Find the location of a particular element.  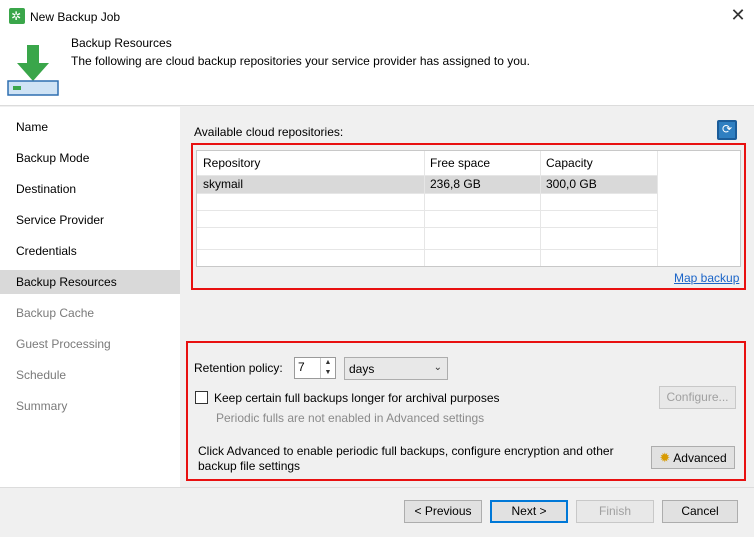

retention-unit-value: days is located at coordinates (362, 369).